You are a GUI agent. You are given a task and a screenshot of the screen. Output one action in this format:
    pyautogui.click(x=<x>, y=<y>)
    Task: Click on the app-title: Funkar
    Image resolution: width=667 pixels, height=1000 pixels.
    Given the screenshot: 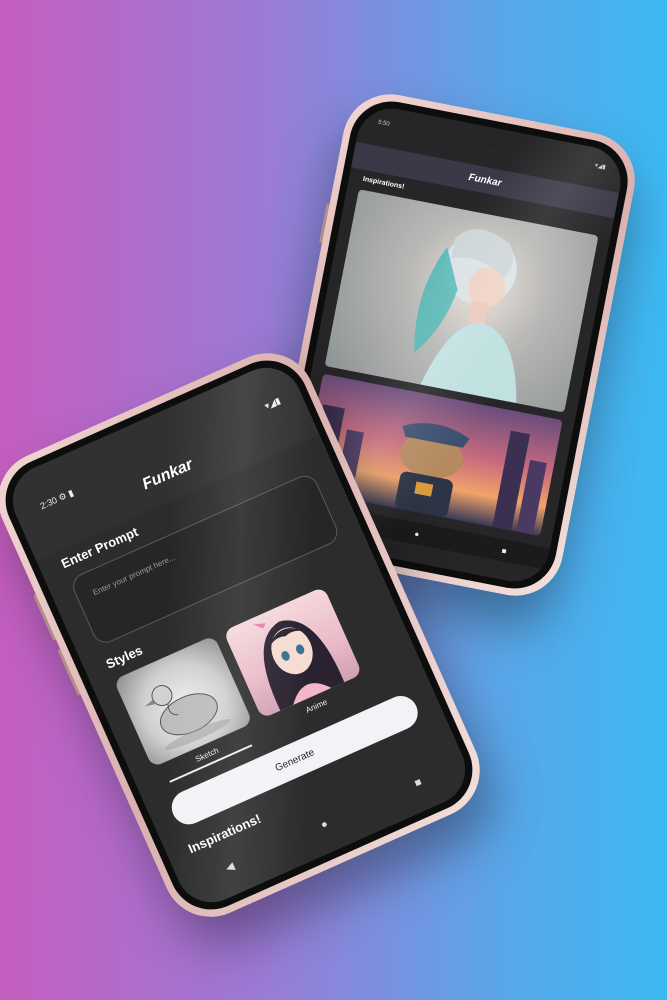 What is the action you would take?
    pyautogui.click(x=485, y=180)
    